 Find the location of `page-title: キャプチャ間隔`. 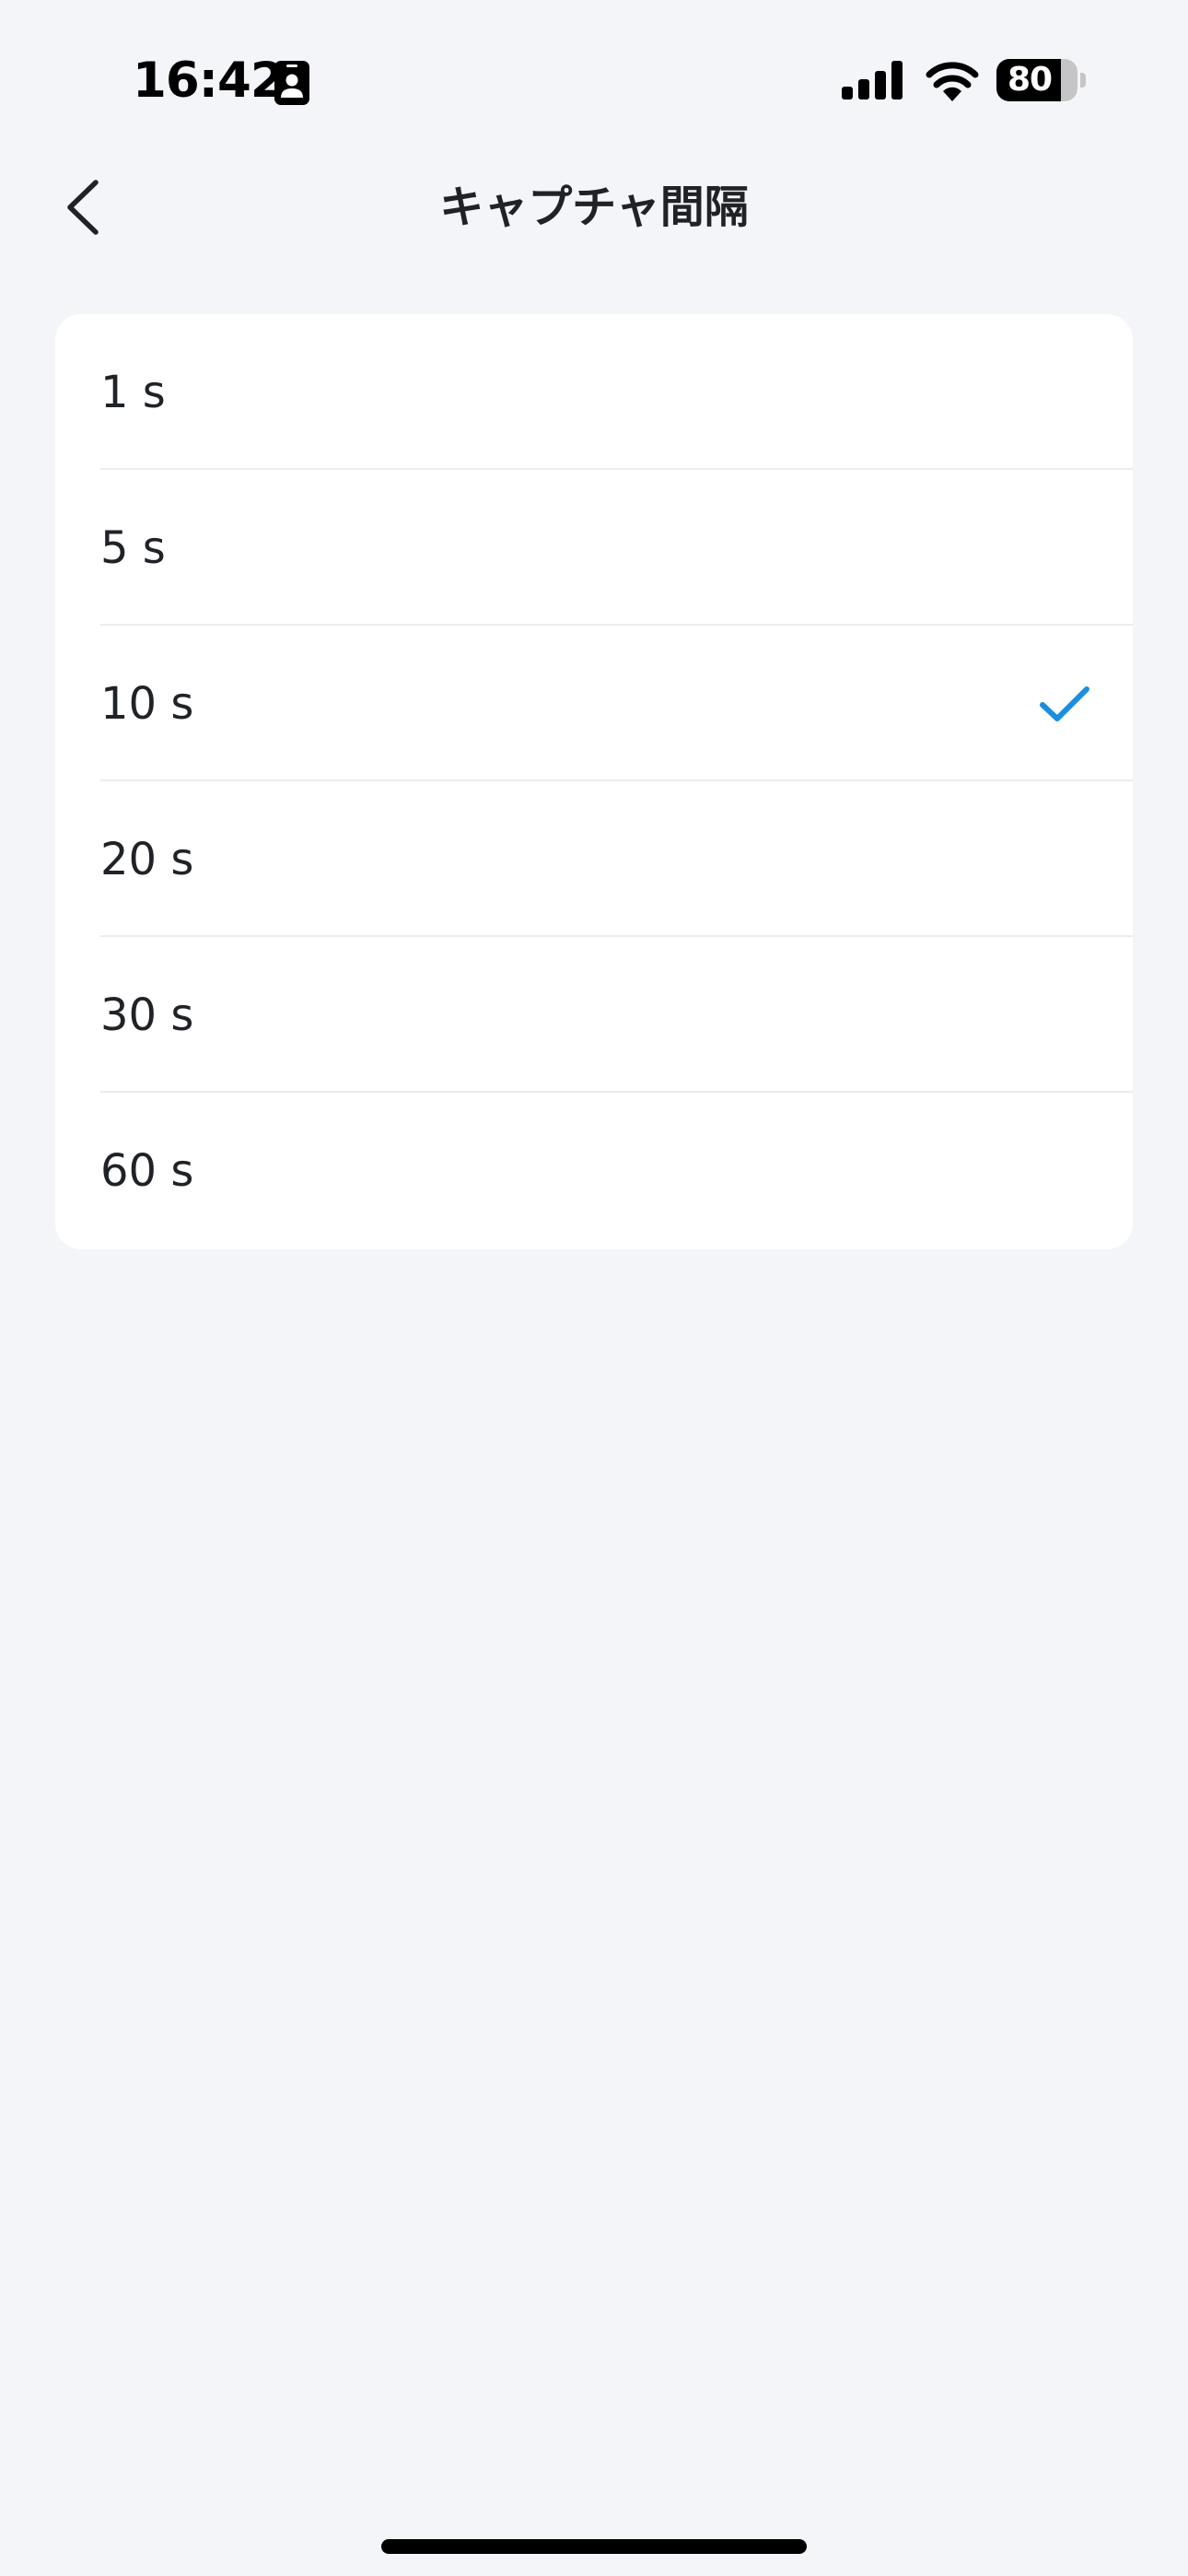

page-title: キャプチャ間隔 is located at coordinates (594, 207).